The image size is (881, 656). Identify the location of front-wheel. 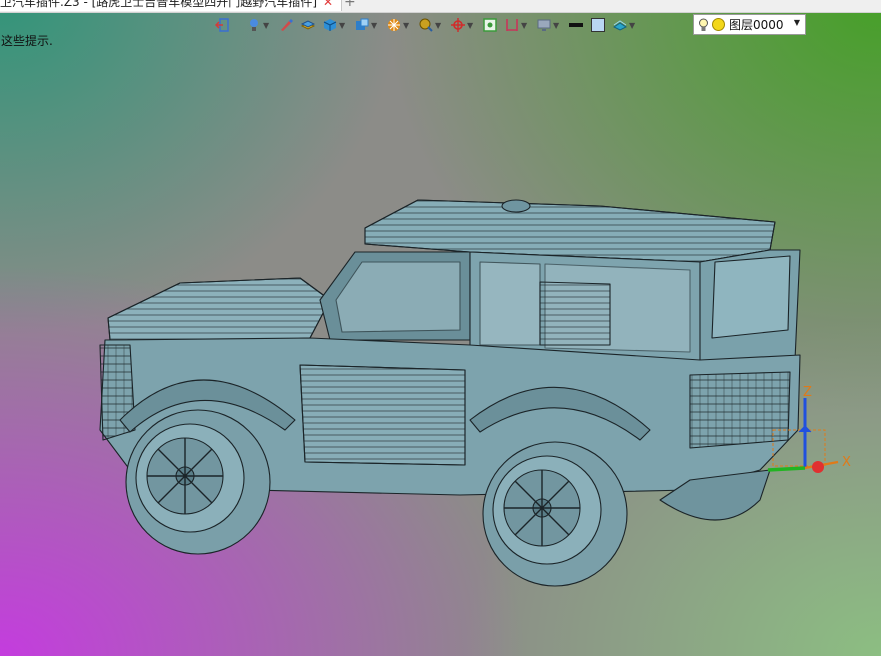
(198, 482).